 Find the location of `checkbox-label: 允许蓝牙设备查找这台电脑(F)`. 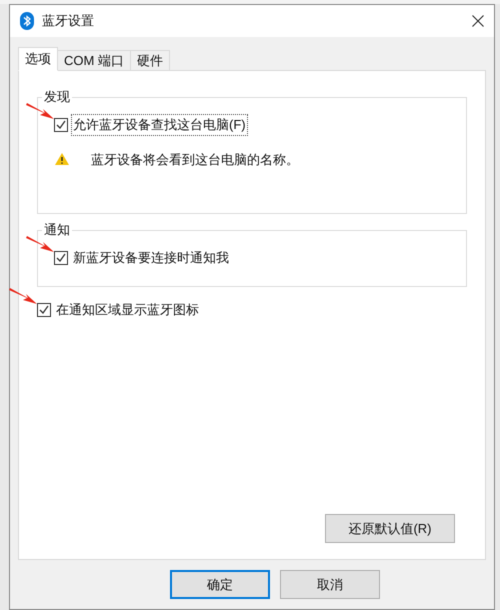

checkbox-label: 允许蓝牙设备查找这台电脑(F) is located at coordinates (159, 125).